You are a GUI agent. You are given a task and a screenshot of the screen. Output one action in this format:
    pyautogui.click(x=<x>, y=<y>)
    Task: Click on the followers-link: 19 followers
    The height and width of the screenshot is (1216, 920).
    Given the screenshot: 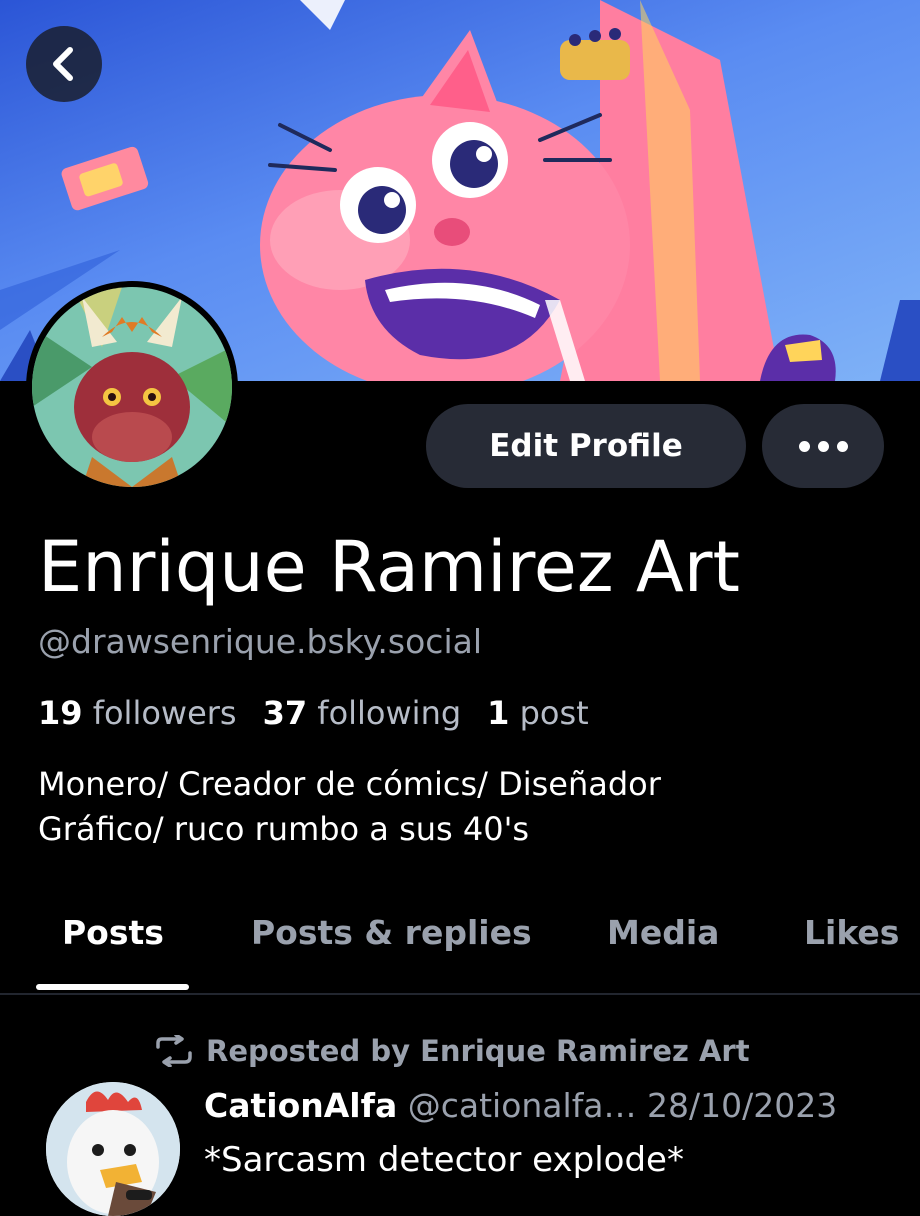 What is the action you would take?
    pyautogui.click(x=137, y=713)
    